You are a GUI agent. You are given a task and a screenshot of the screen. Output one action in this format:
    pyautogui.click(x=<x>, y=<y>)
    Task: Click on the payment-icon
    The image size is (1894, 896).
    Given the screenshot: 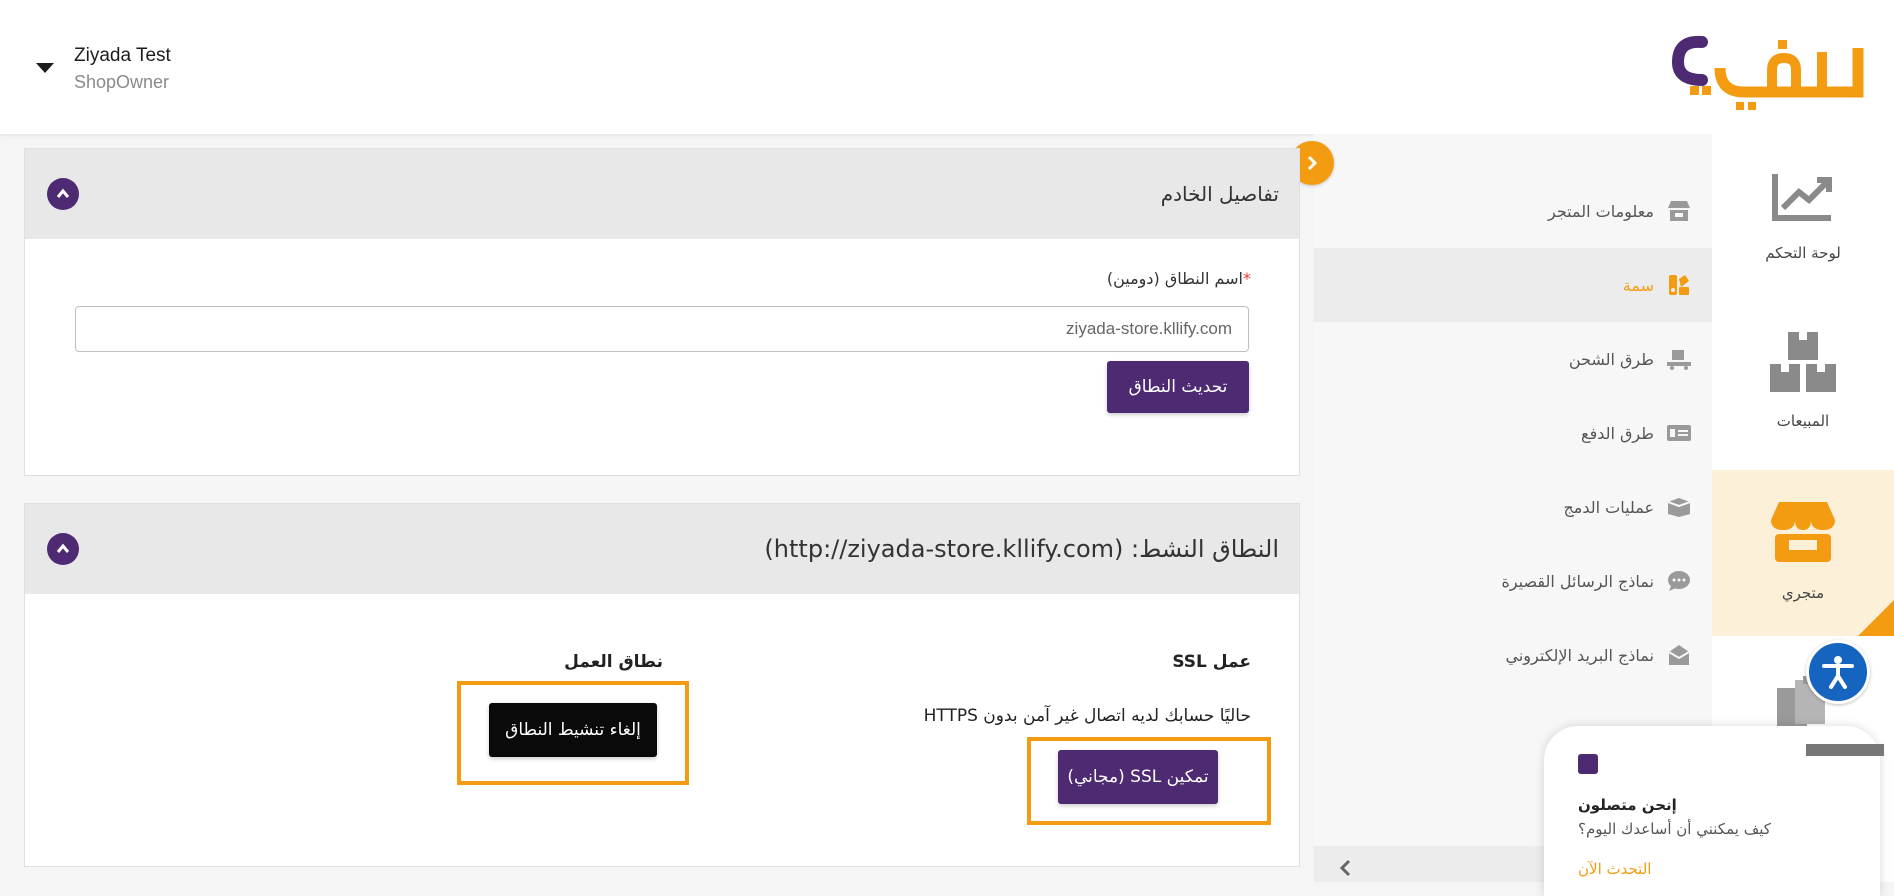 What is the action you would take?
    pyautogui.click(x=1679, y=433)
    